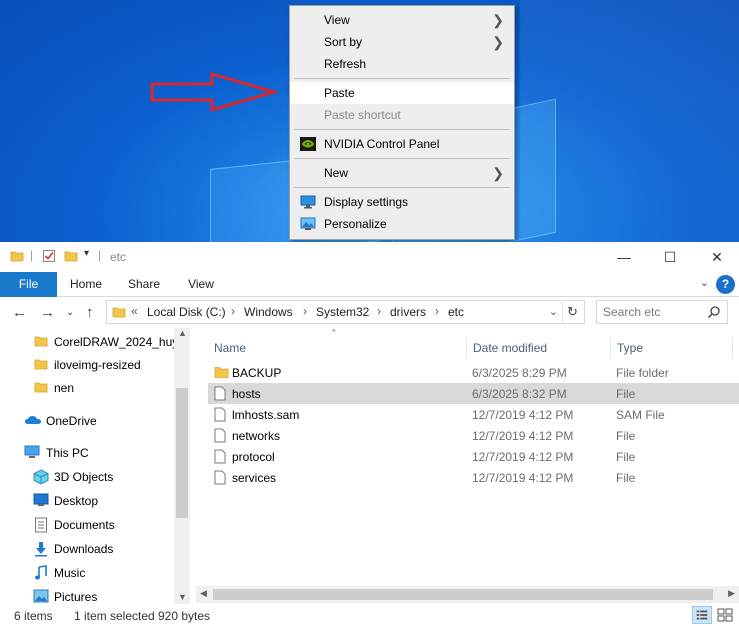  I want to click on breadcrumb-drivers: drivers, so click(408, 312).